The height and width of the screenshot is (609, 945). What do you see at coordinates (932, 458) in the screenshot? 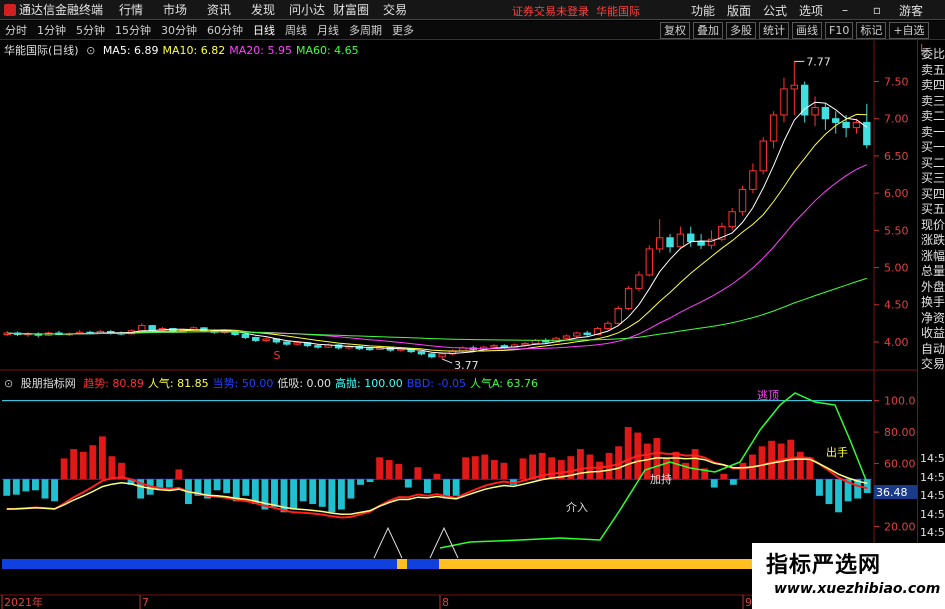
I see `side-time-0: 14:56` at bounding box center [932, 458].